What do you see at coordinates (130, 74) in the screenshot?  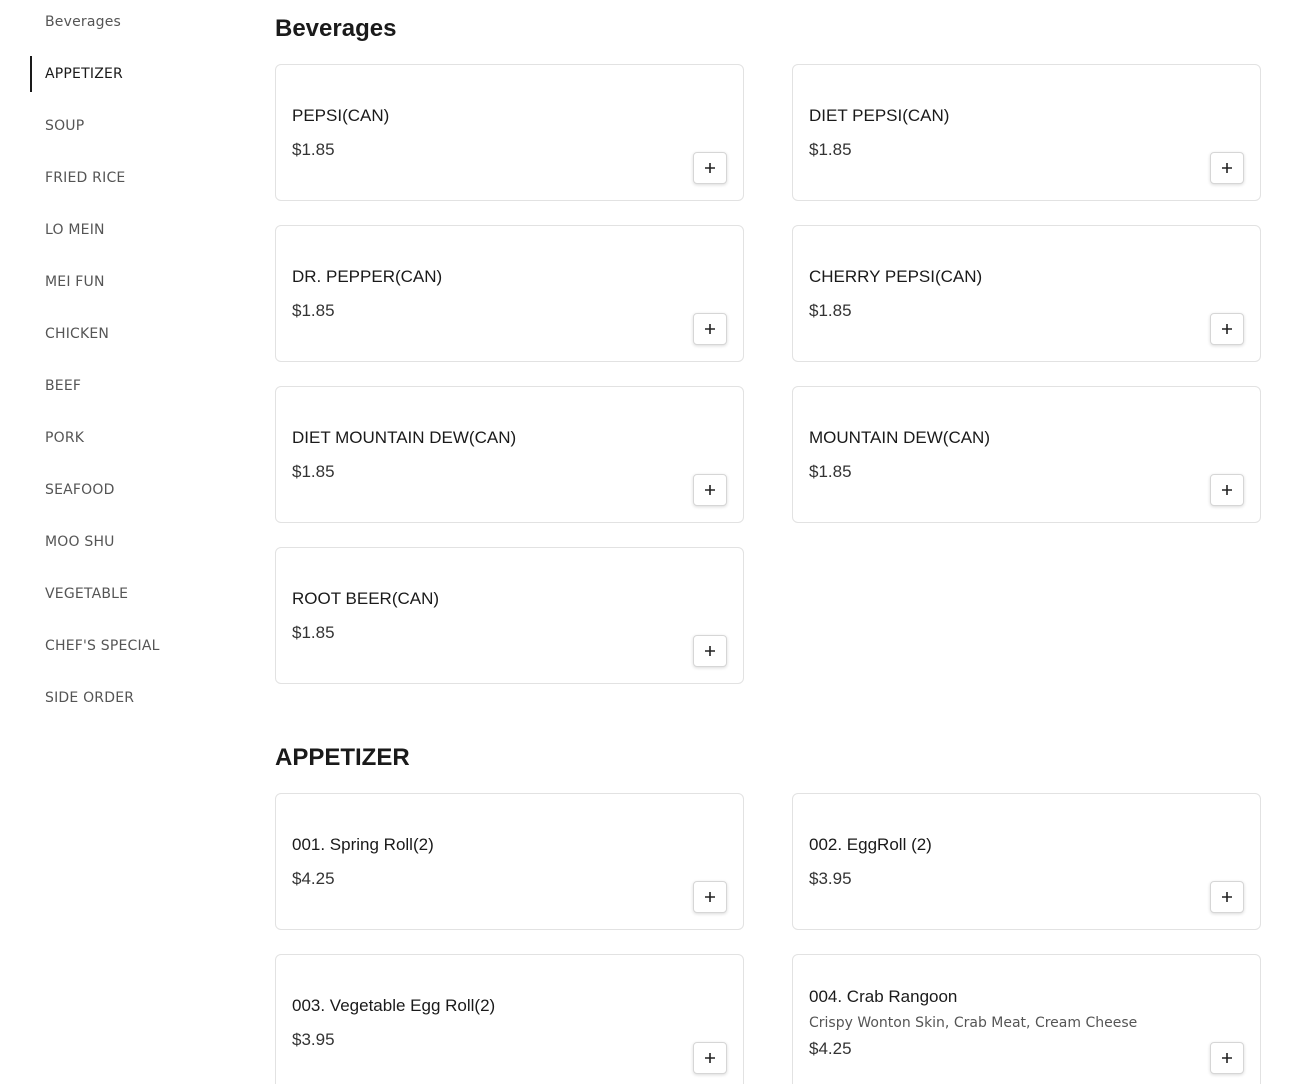 I see `sidebar-item-appetizer: APPETIZER` at bounding box center [130, 74].